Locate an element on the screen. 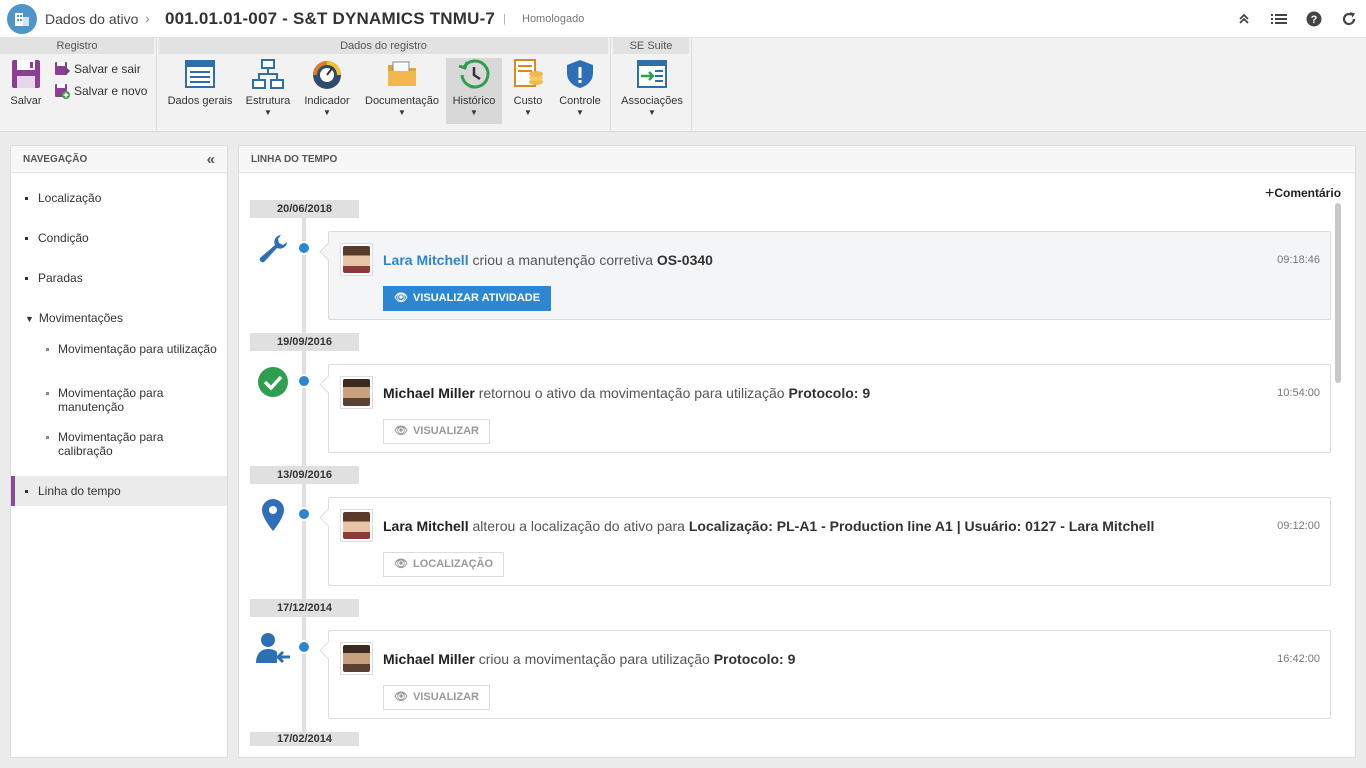  date-tag: 19/09/2016 is located at coordinates (304, 342).